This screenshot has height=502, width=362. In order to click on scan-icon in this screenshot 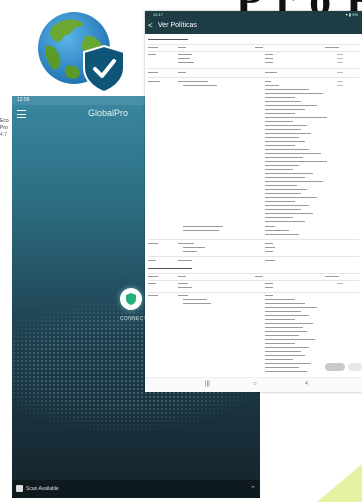, I will do `click(19, 488)`.